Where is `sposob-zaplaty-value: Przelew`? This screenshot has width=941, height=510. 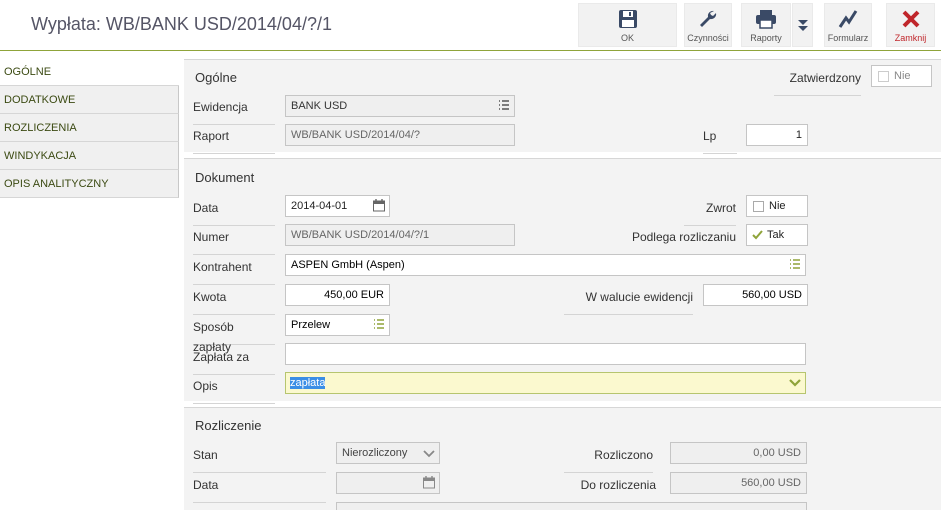 sposob-zaplaty-value: Przelew is located at coordinates (311, 325).